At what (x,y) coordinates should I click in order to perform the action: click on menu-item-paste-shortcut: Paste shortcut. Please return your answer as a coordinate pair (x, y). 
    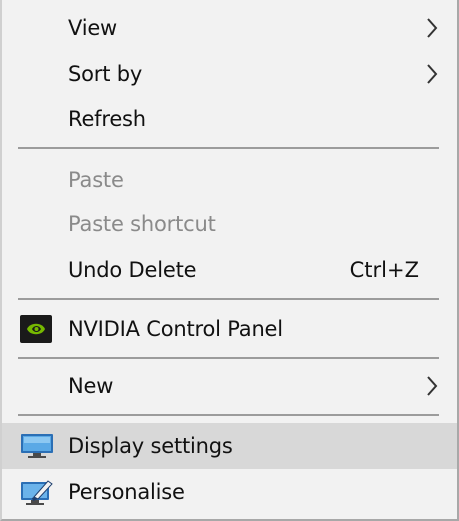
    Looking at the image, I should click on (229, 224).